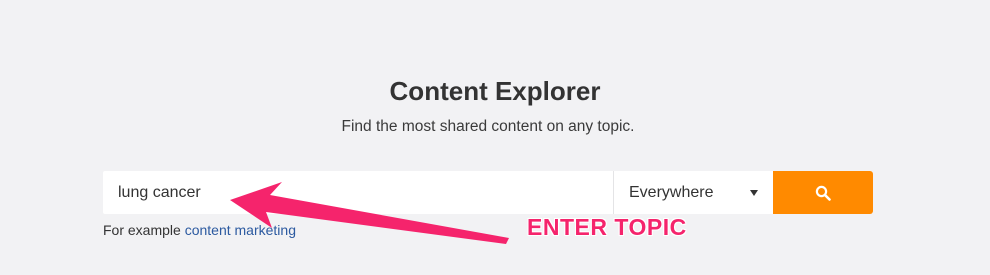 This screenshot has width=990, height=275. I want to click on page-title: Content Explorer, so click(495, 91).